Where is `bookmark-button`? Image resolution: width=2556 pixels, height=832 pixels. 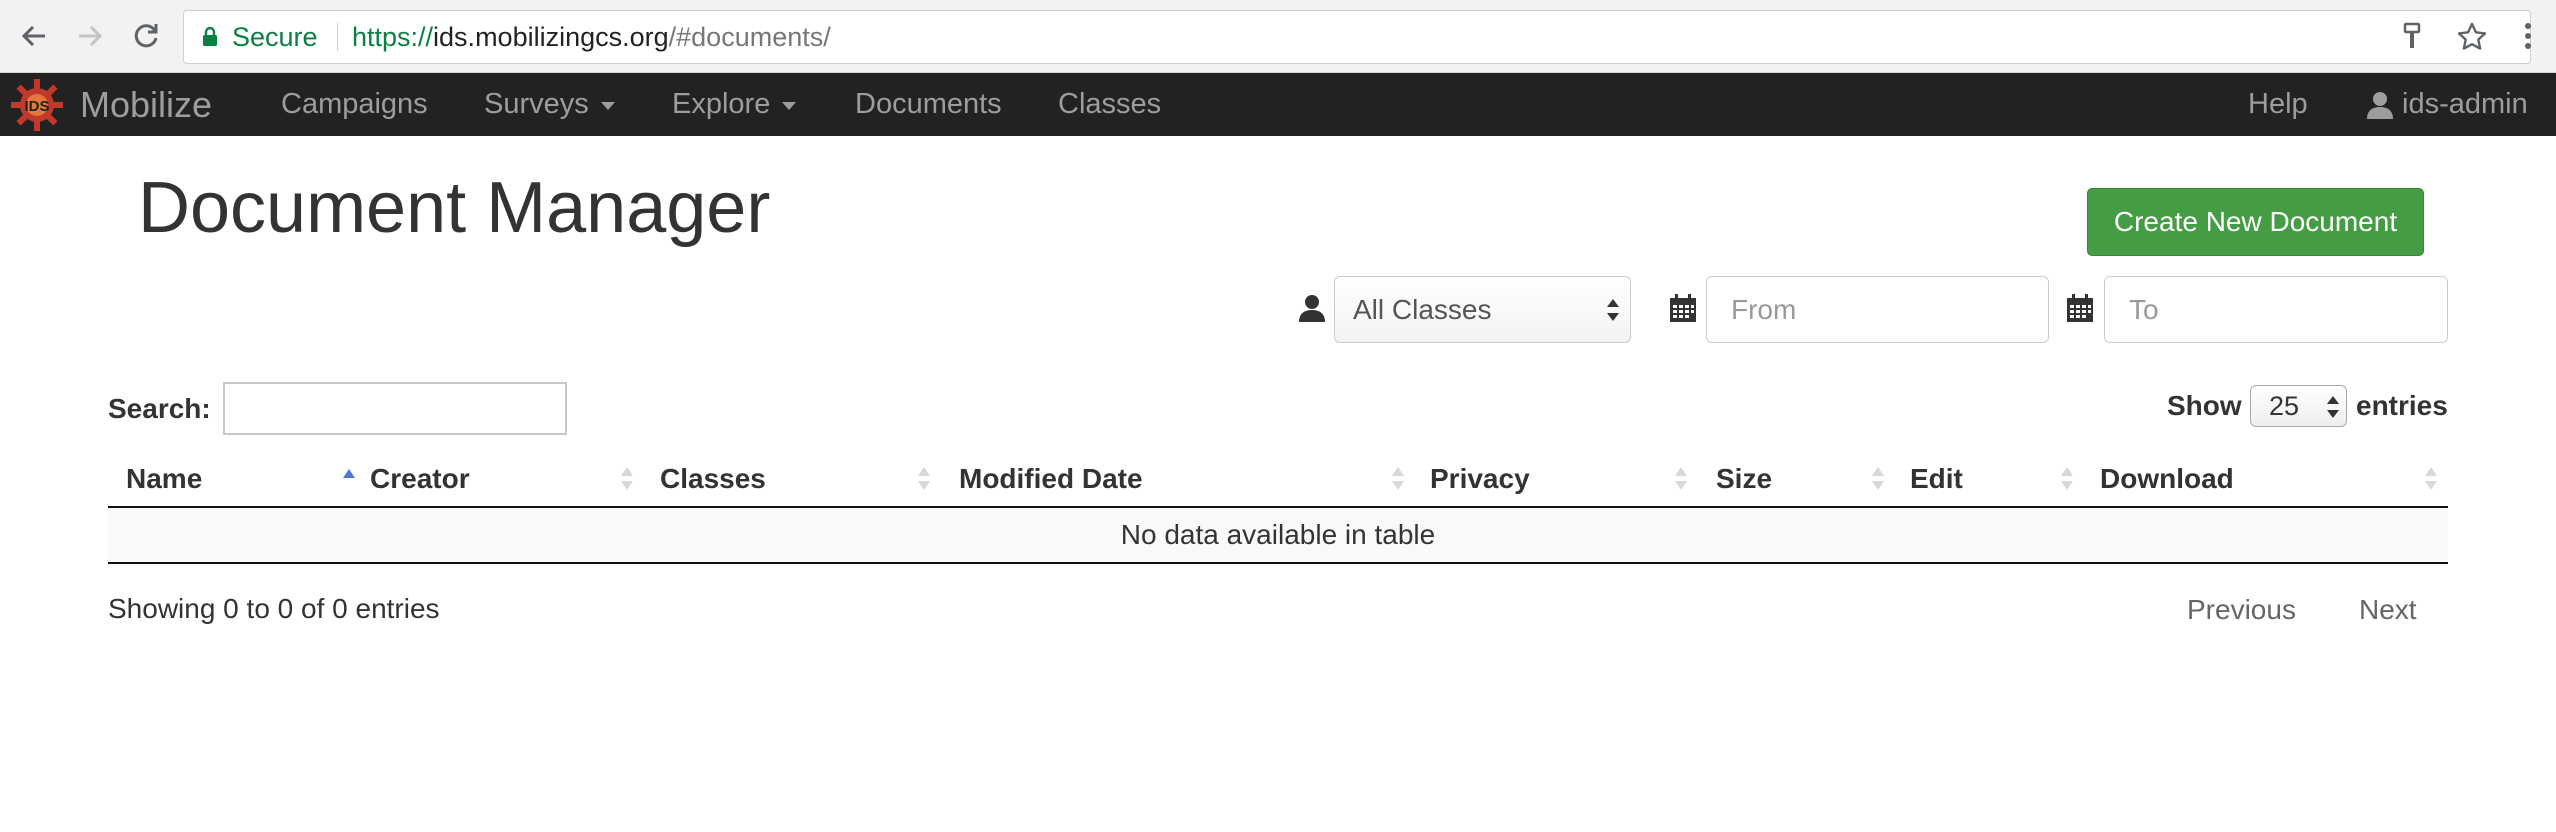
bookmark-button is located at coordinates (2472, 37).